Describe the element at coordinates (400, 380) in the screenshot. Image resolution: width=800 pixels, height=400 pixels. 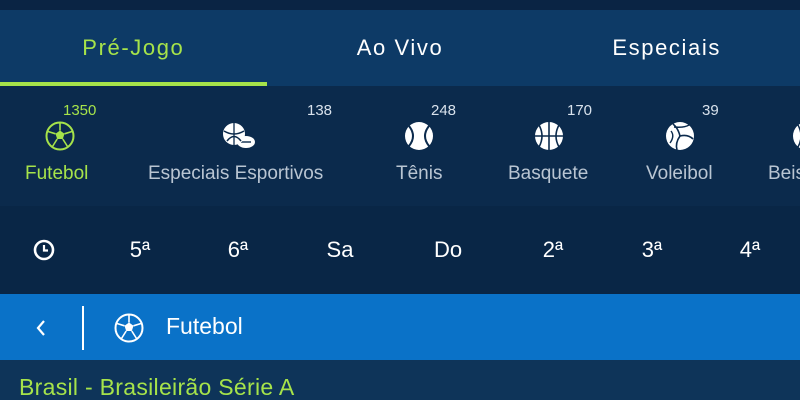
I see `league-header: Brasil - Brasileirão Série A` at that location.